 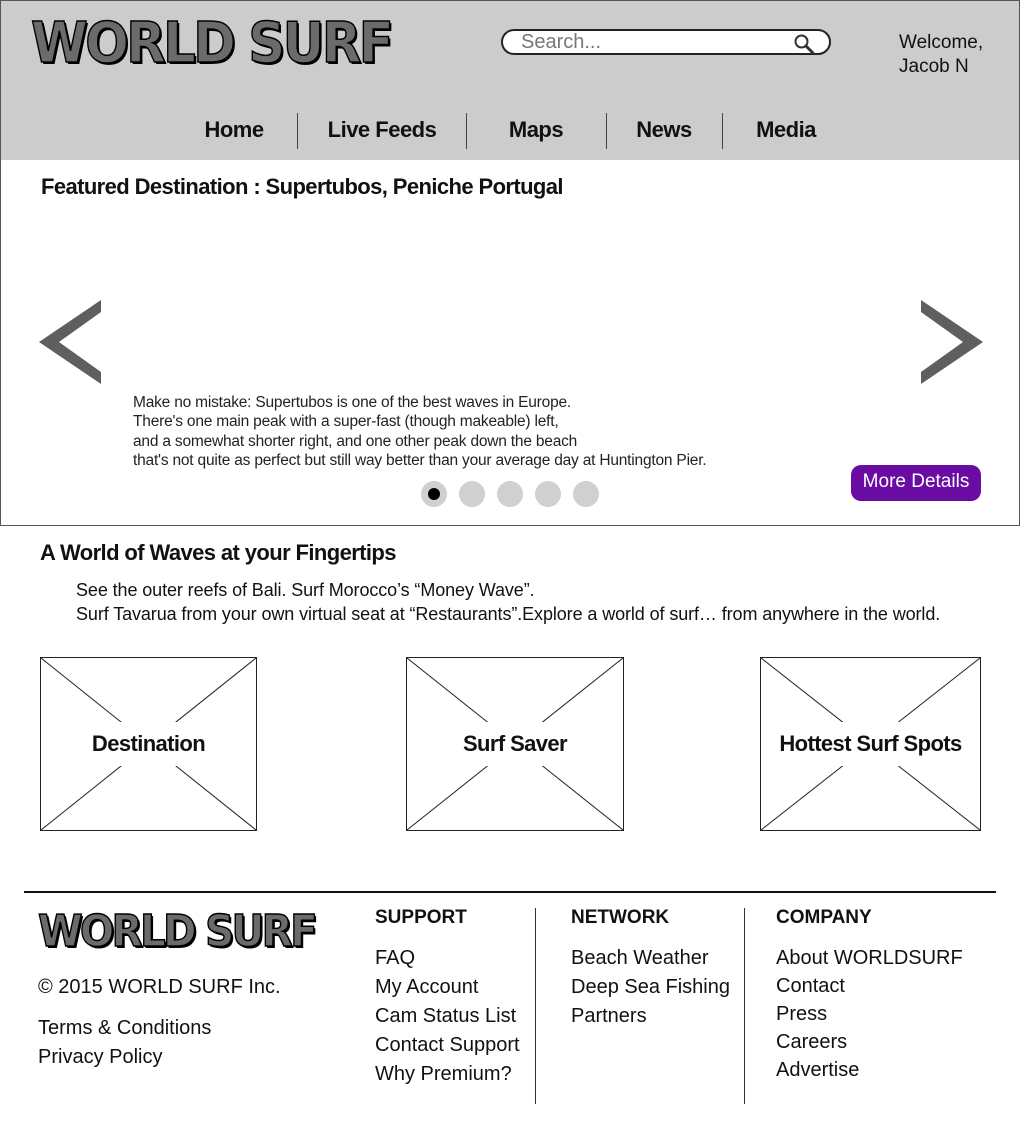 What do you see at coordinates (664, 130) in the screenshot?
I see `nav-news: News` at bounding box center [664, 130].